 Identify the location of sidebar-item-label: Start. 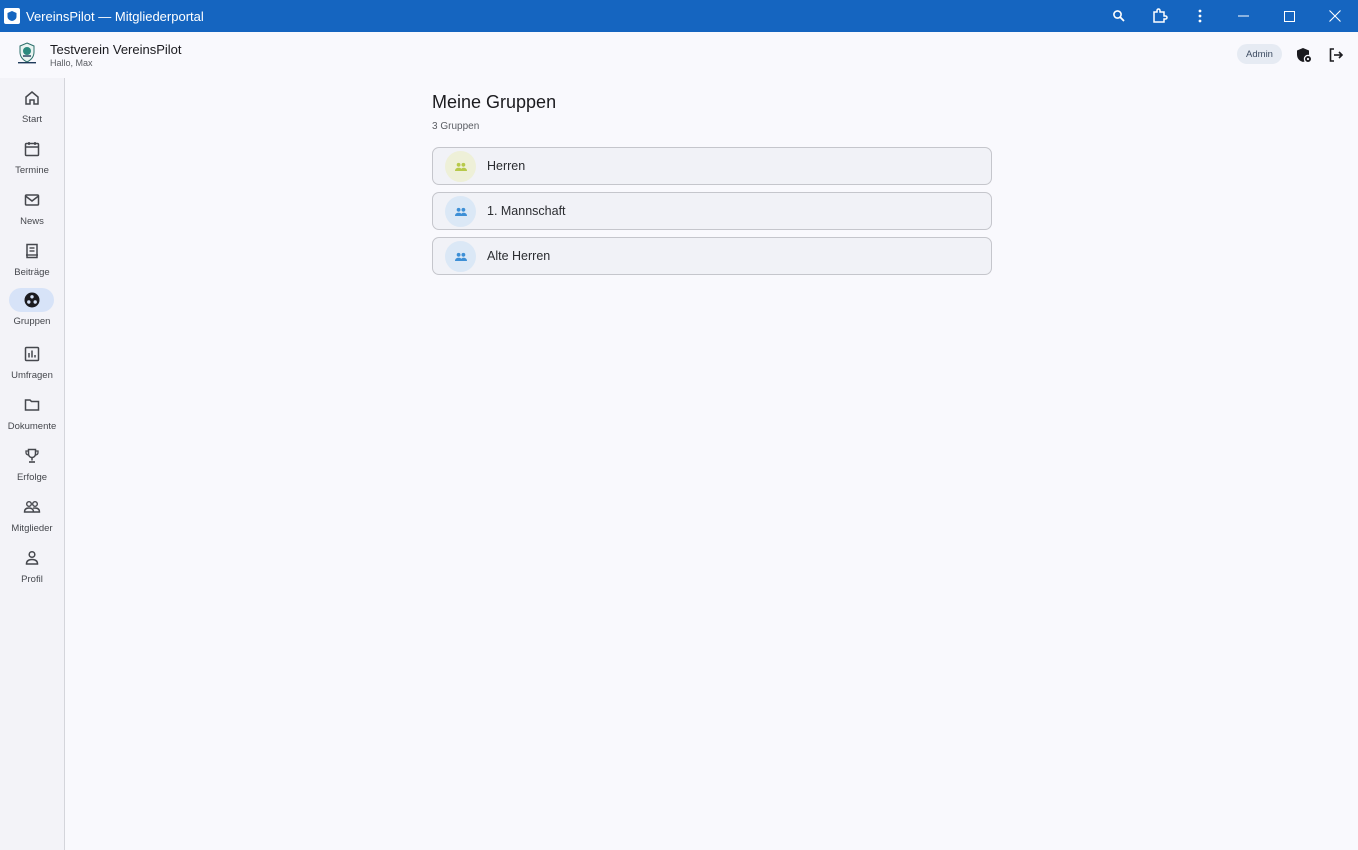
(32, 119).